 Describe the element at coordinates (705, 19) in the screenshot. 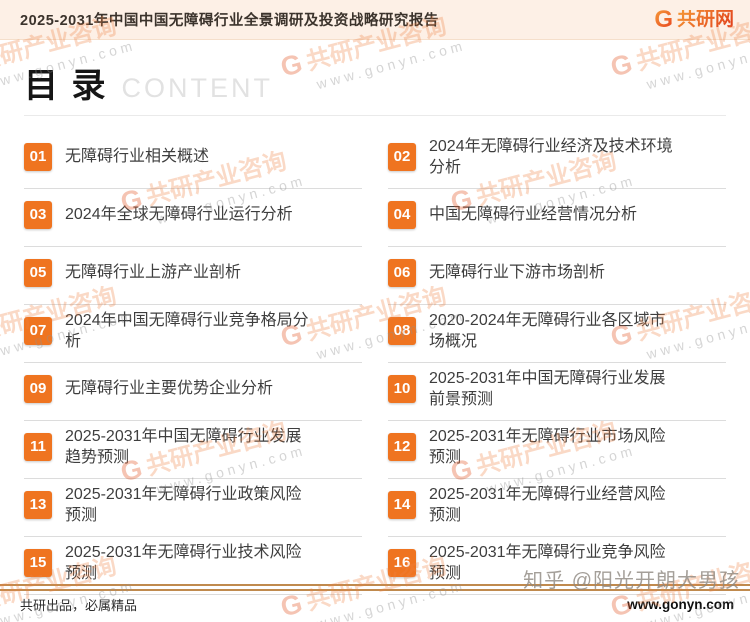

I see `brand-logo-text: 共研网` at that location.